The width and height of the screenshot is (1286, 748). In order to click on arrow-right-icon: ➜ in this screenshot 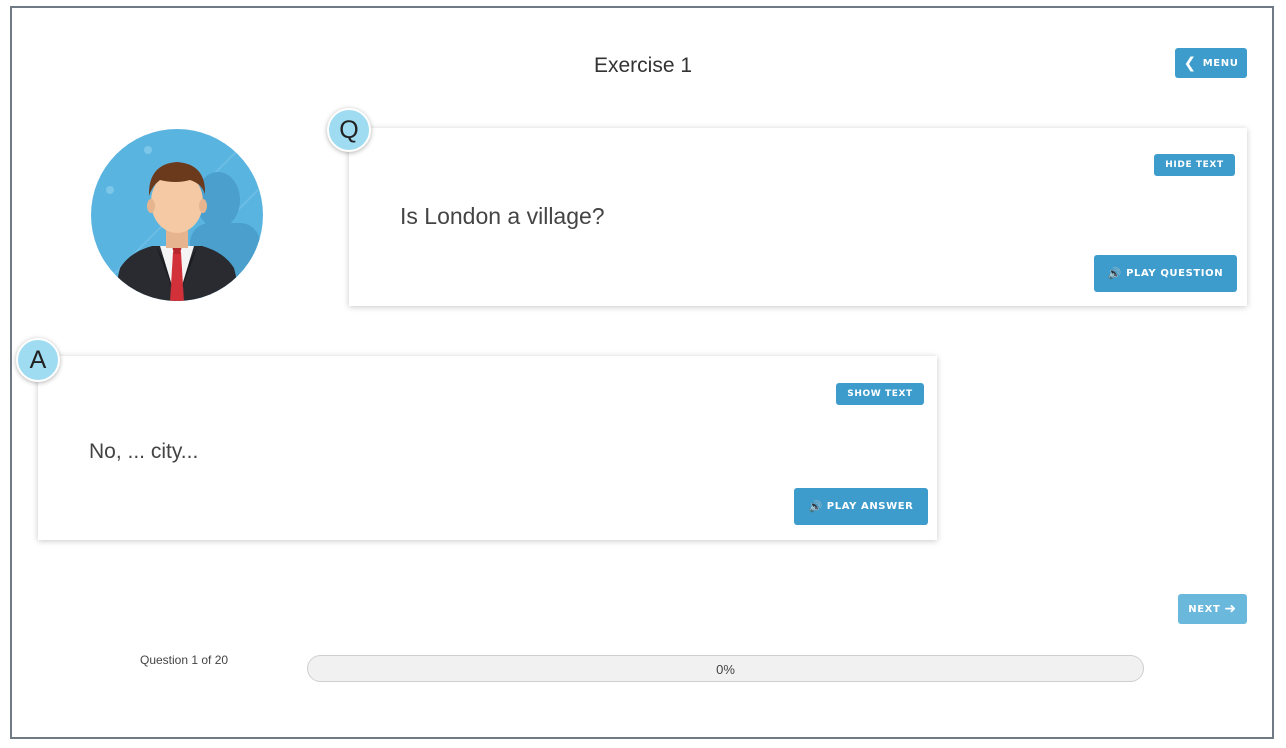, I will do `click(1230, 609)`.